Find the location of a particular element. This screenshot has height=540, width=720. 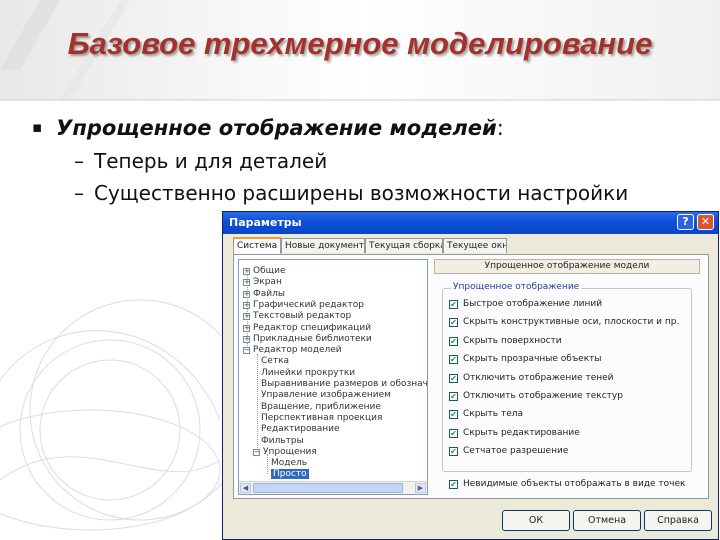

option-checkbox: ✔ Отключить отображение текстур is located at coordinates (536, 396).